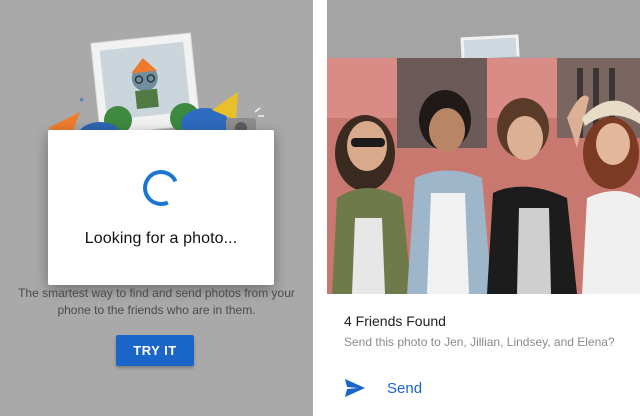  I want to click on progress-spinner-icon, so click(161, 188).